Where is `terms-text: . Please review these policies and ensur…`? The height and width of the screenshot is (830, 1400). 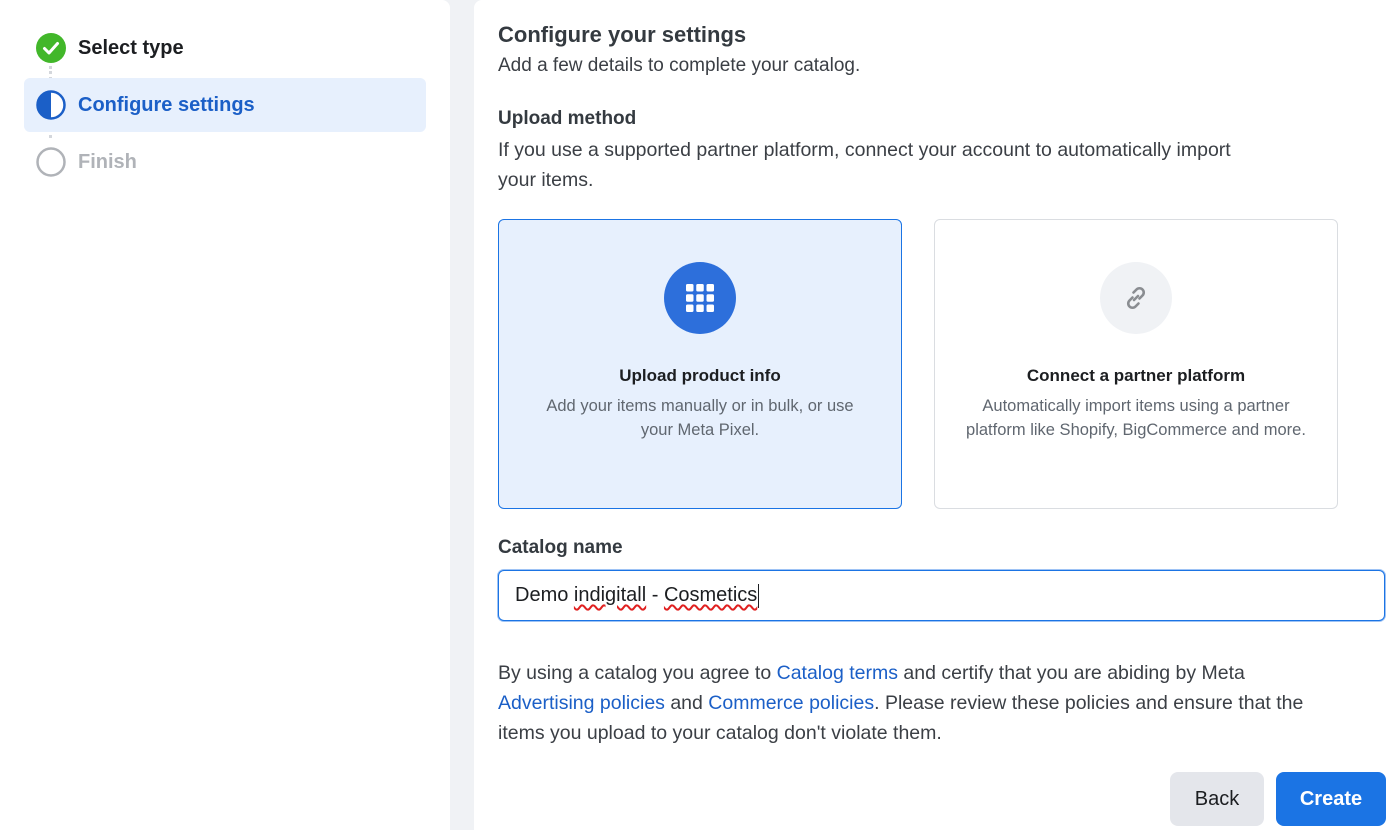 terms-text: . Please review these policies and ensur… is located at coordinates (1089, 703).